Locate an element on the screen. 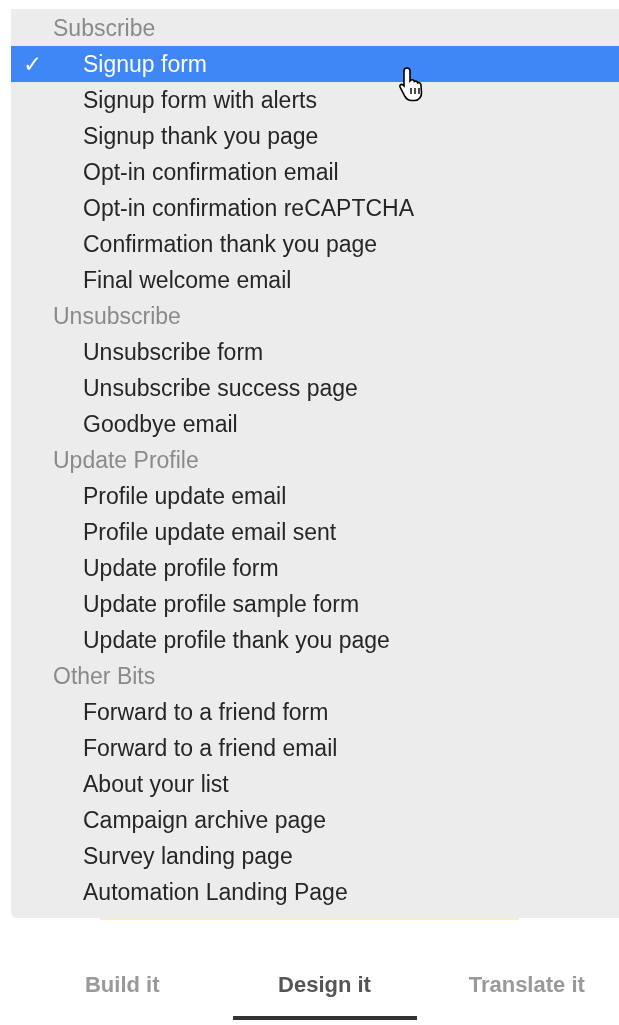  menu-item: ✓ Signup form is located at coordinates (315, 64).